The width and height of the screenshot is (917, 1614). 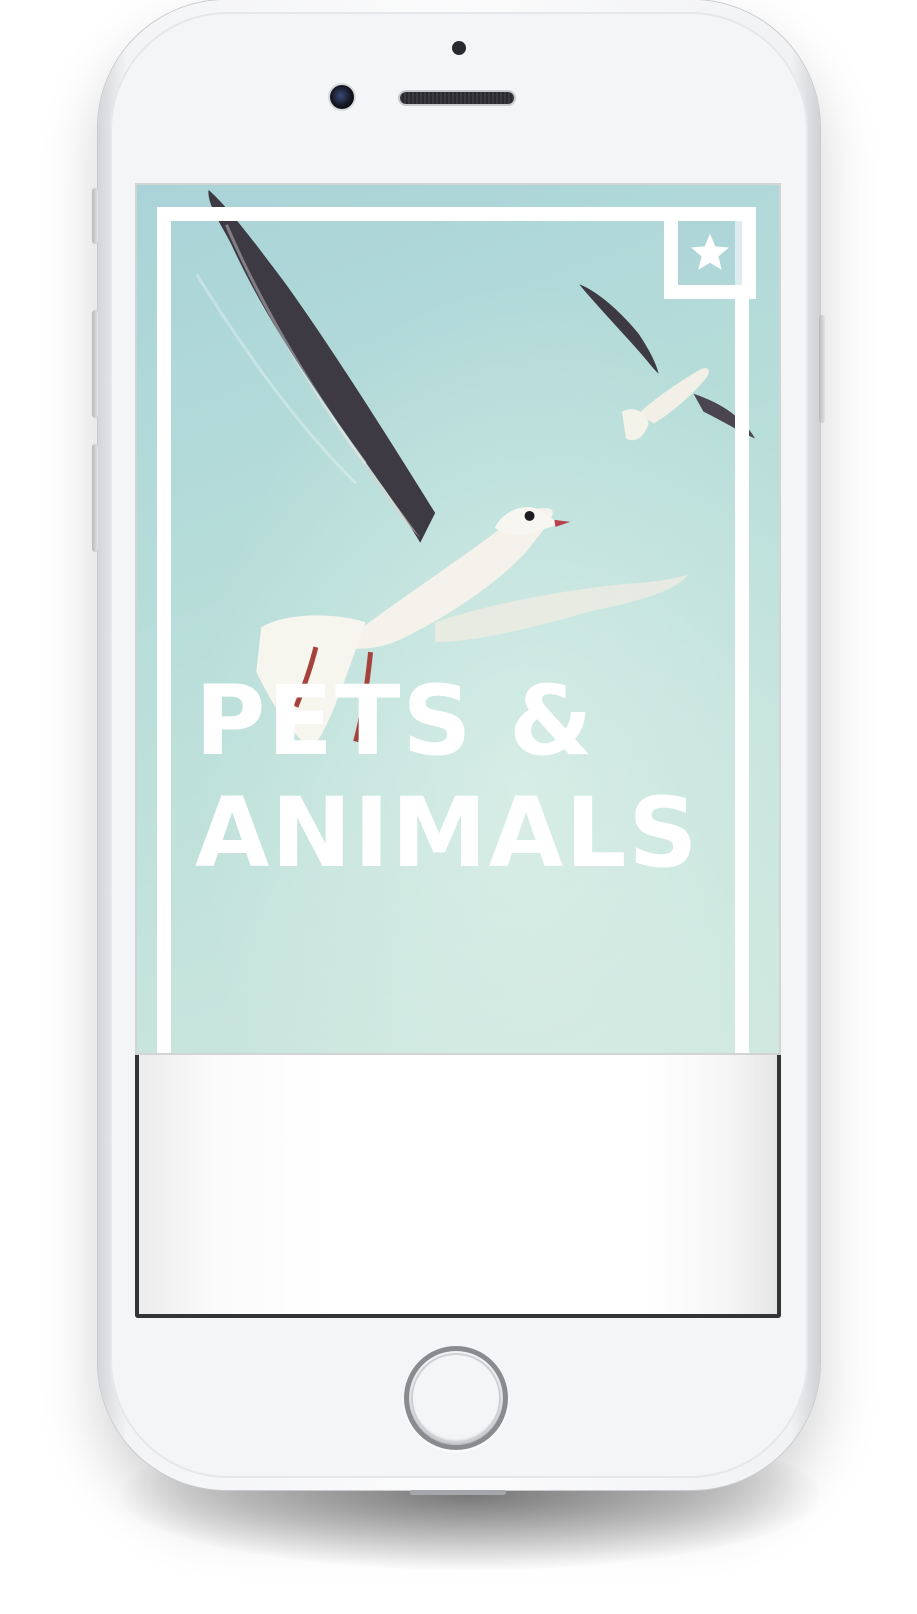 What do you see at coordinates (342, 97) in the screenshot?
I see `front-camera` at bounding box center [342, 97].